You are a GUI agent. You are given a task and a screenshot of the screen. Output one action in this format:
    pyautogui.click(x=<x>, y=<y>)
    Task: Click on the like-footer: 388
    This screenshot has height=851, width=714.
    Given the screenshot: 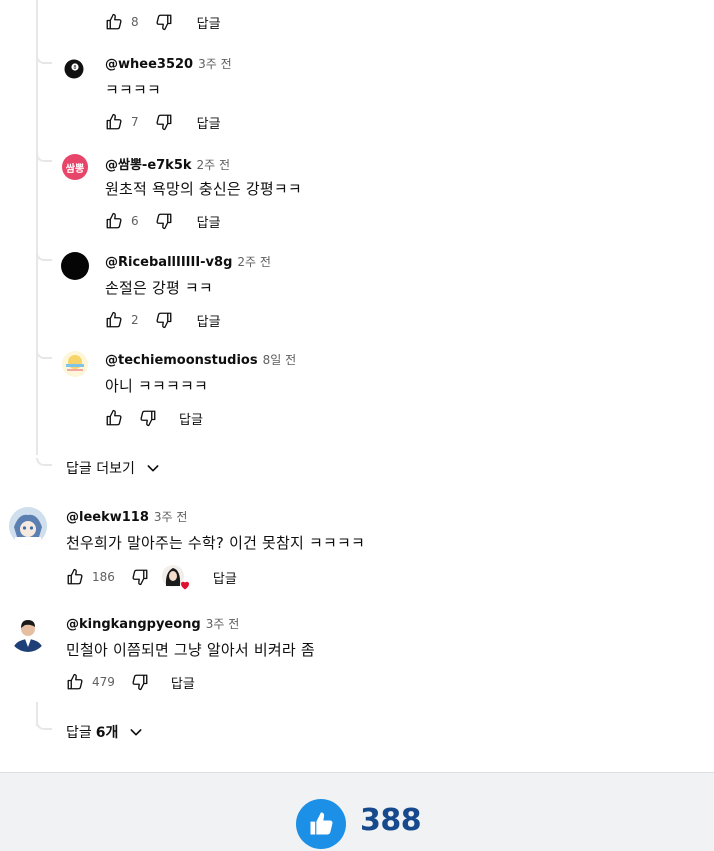 What is the action you would take?
    pyautogui.click(x=357, y=811)
    